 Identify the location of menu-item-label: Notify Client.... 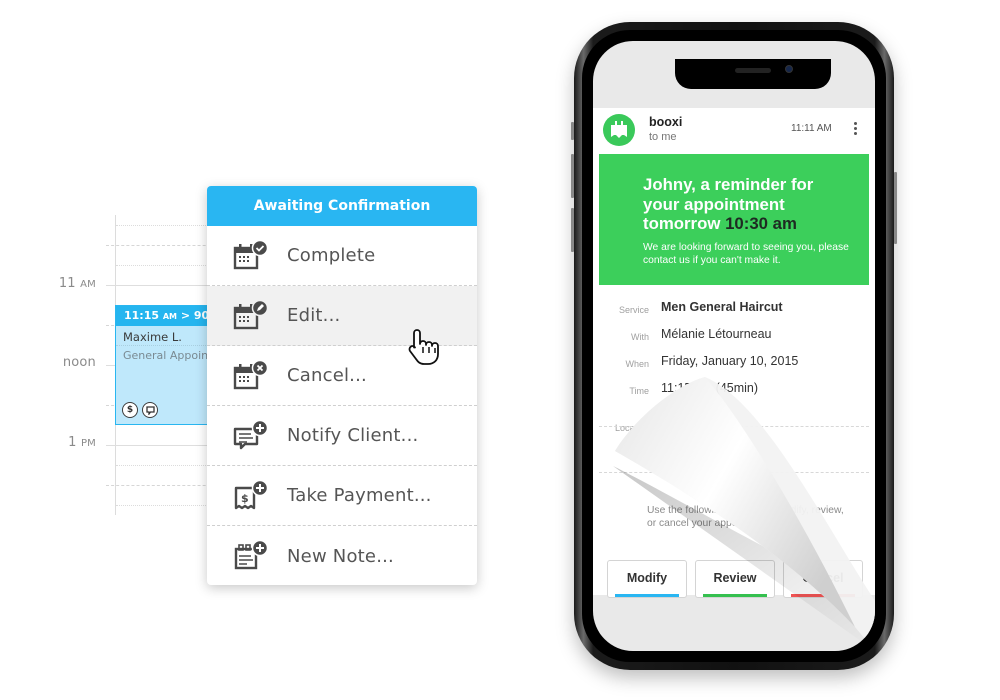
(353, 435).